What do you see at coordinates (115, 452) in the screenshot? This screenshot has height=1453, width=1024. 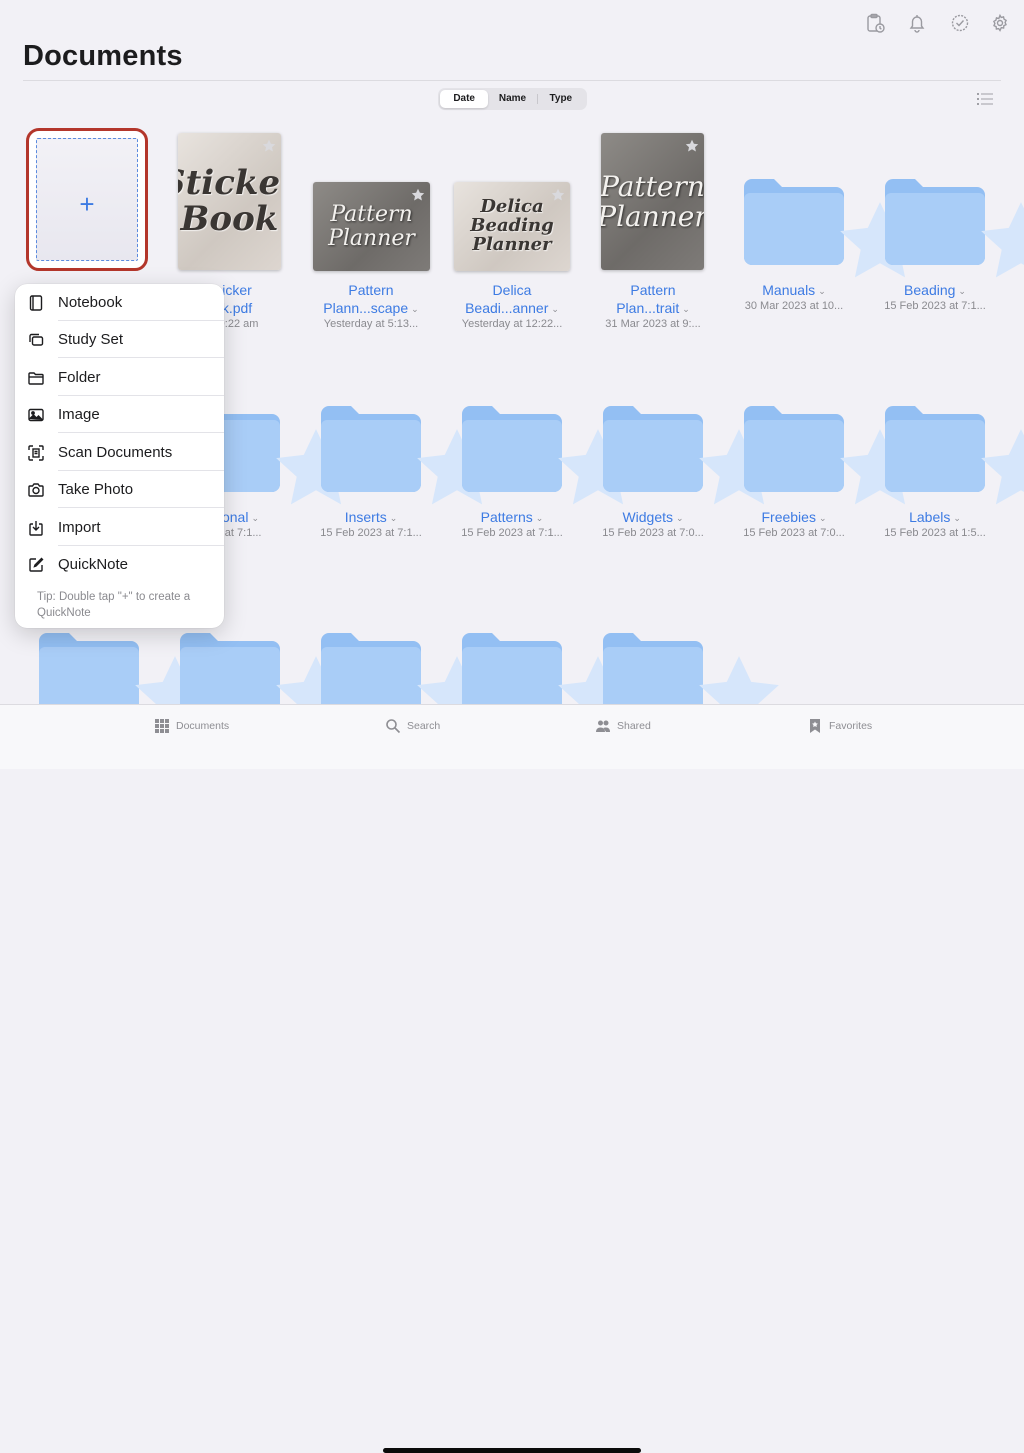 I see `menu-item-label: Scan Documents` at bounding box center [115, 452].